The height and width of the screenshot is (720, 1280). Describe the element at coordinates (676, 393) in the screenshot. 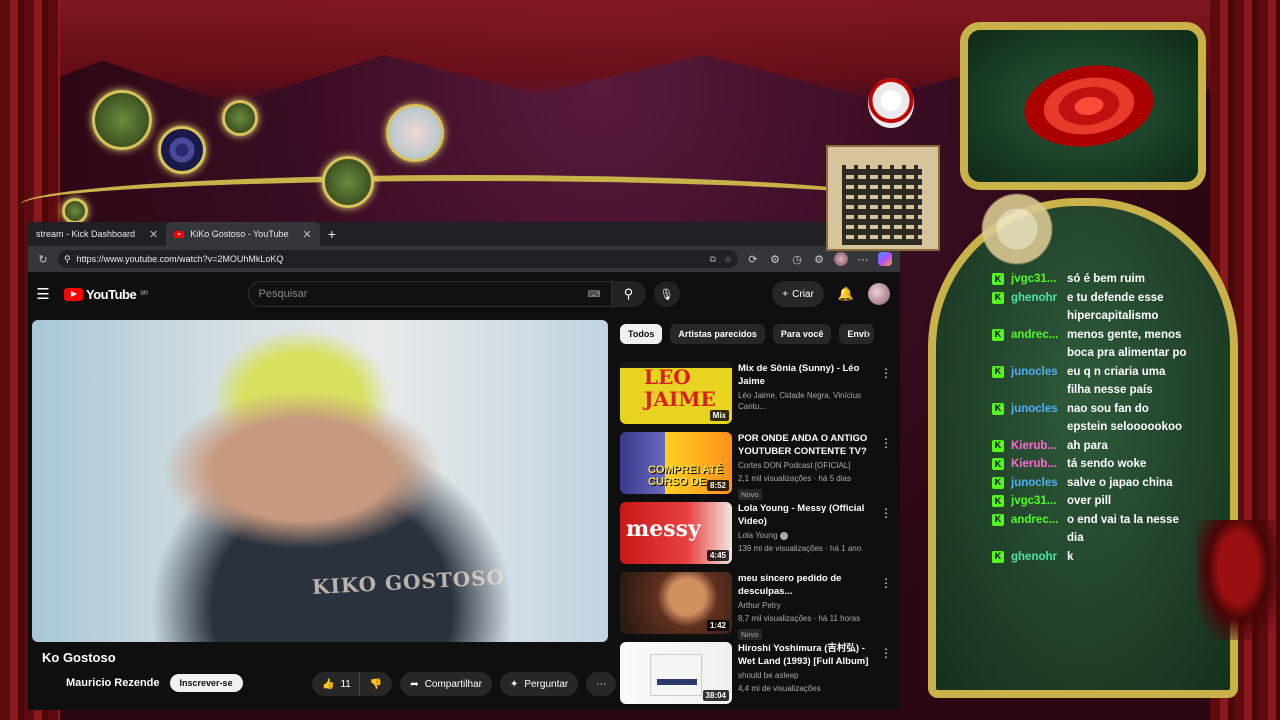

I see `video-thumbnail: LEO JAIME Mix` at that location.